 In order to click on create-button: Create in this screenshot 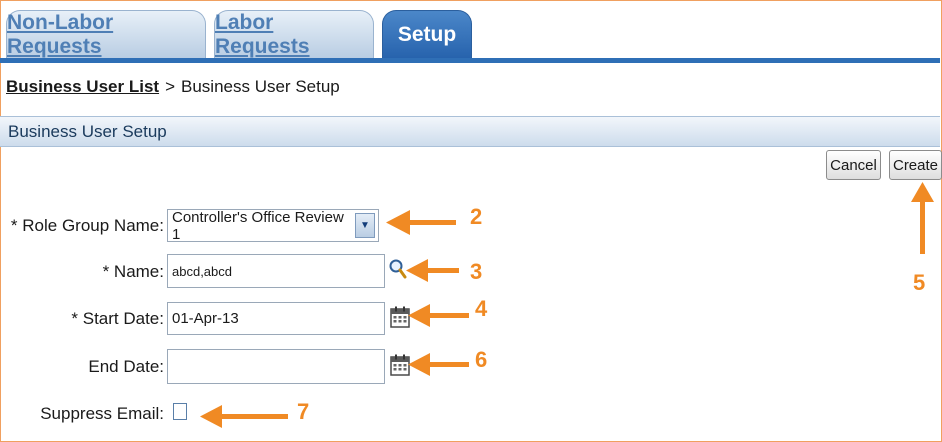, I will do `click(915, 165)`.